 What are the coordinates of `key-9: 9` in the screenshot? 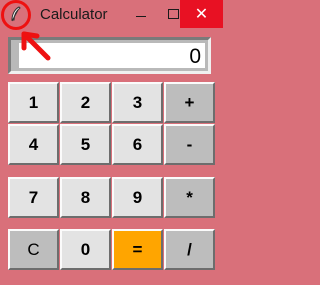 It's located at (137, 197).